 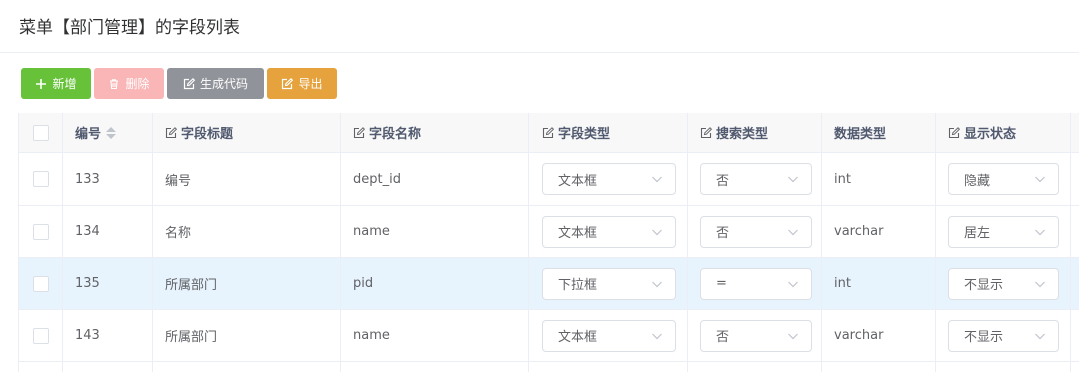 I want to click on cell-id: 134, so click(x=108, y=231).